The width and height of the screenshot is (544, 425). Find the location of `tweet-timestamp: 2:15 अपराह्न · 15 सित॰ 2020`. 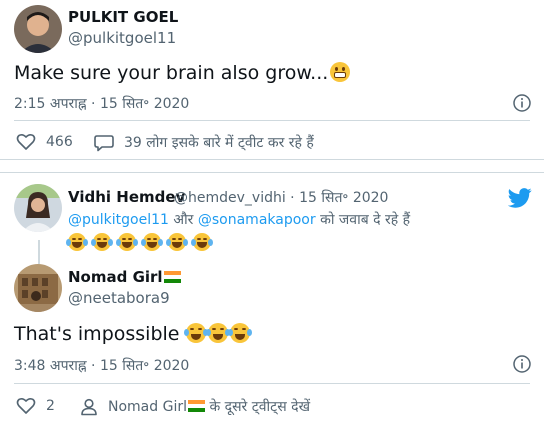

tweet-timestamp: 2:15 अपराह्न · 15 सित॰ 2020 is located at coordinates (101, 103).